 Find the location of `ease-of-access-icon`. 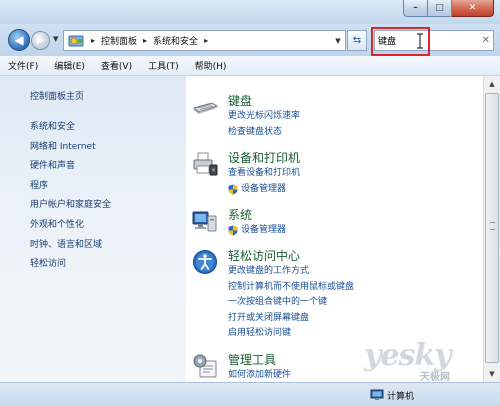

ease-of-access-icon is located at coordinates (205, 262).